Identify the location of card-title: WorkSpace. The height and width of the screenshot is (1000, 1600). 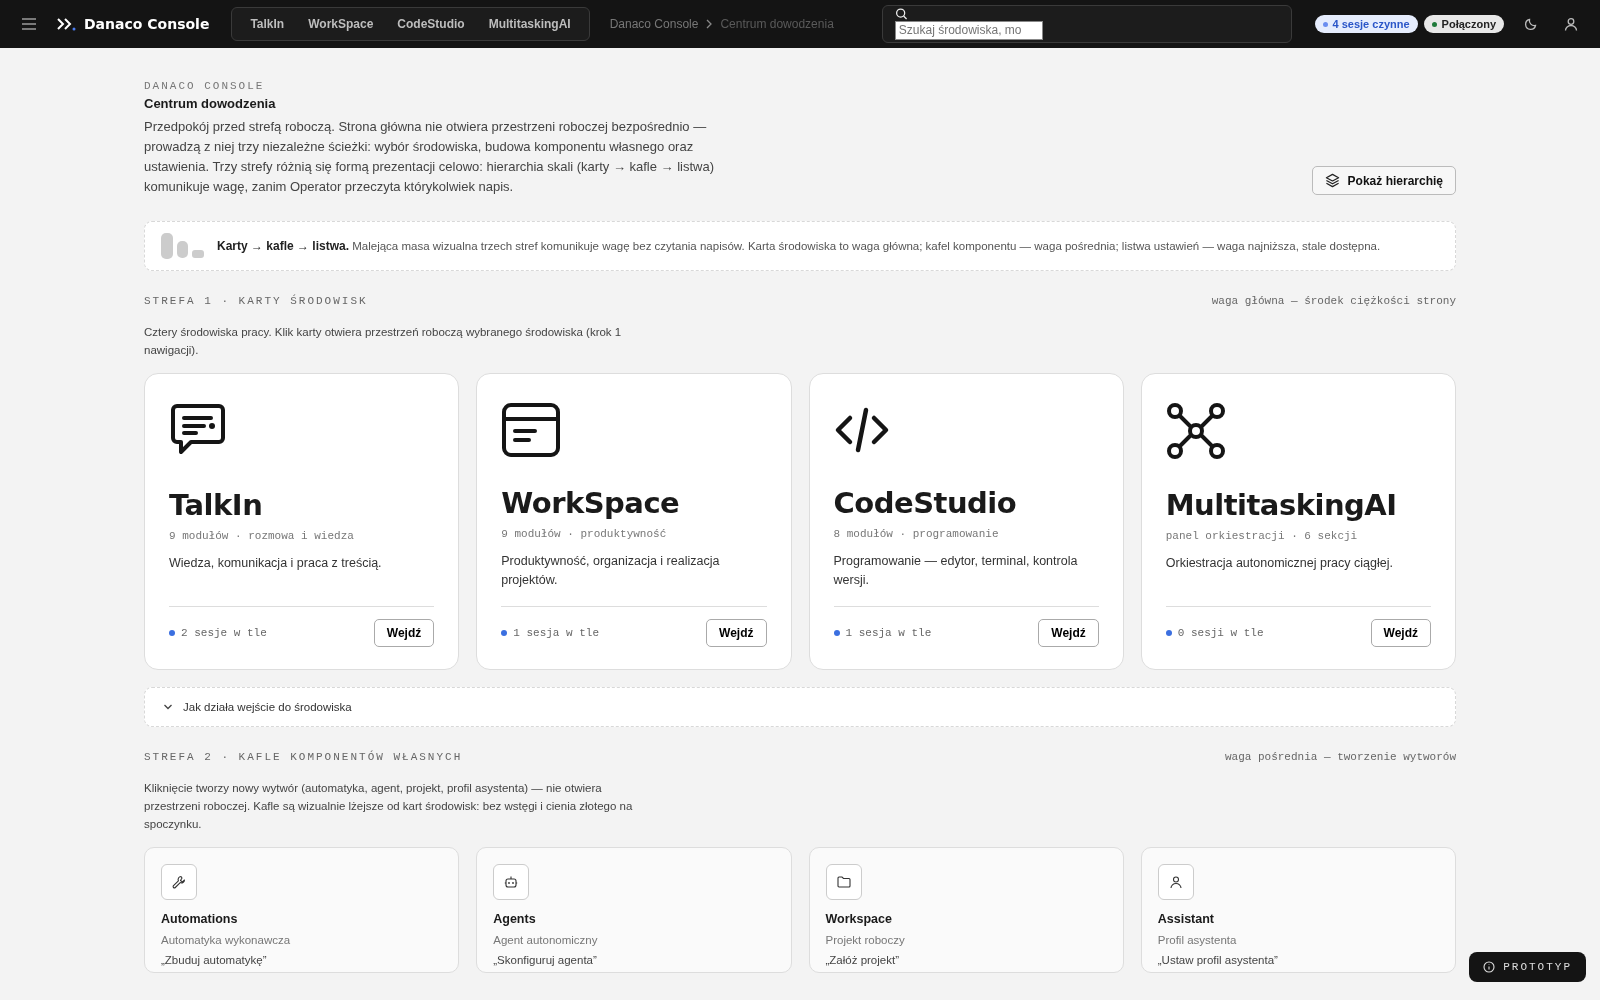
(591, 503).